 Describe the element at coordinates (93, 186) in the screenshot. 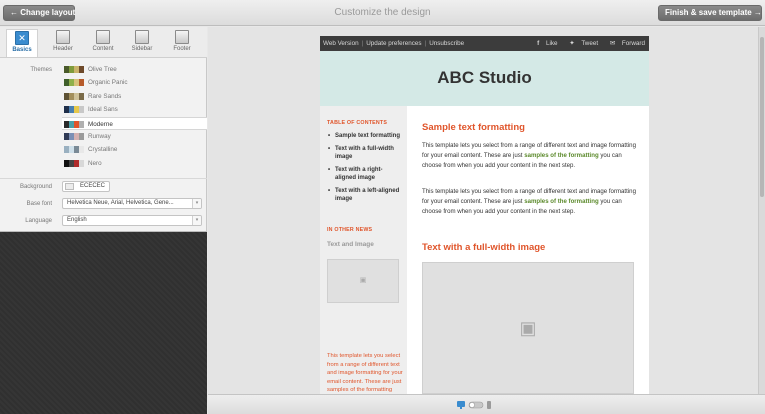

I see `background-color-value: ECECEC` at that location.